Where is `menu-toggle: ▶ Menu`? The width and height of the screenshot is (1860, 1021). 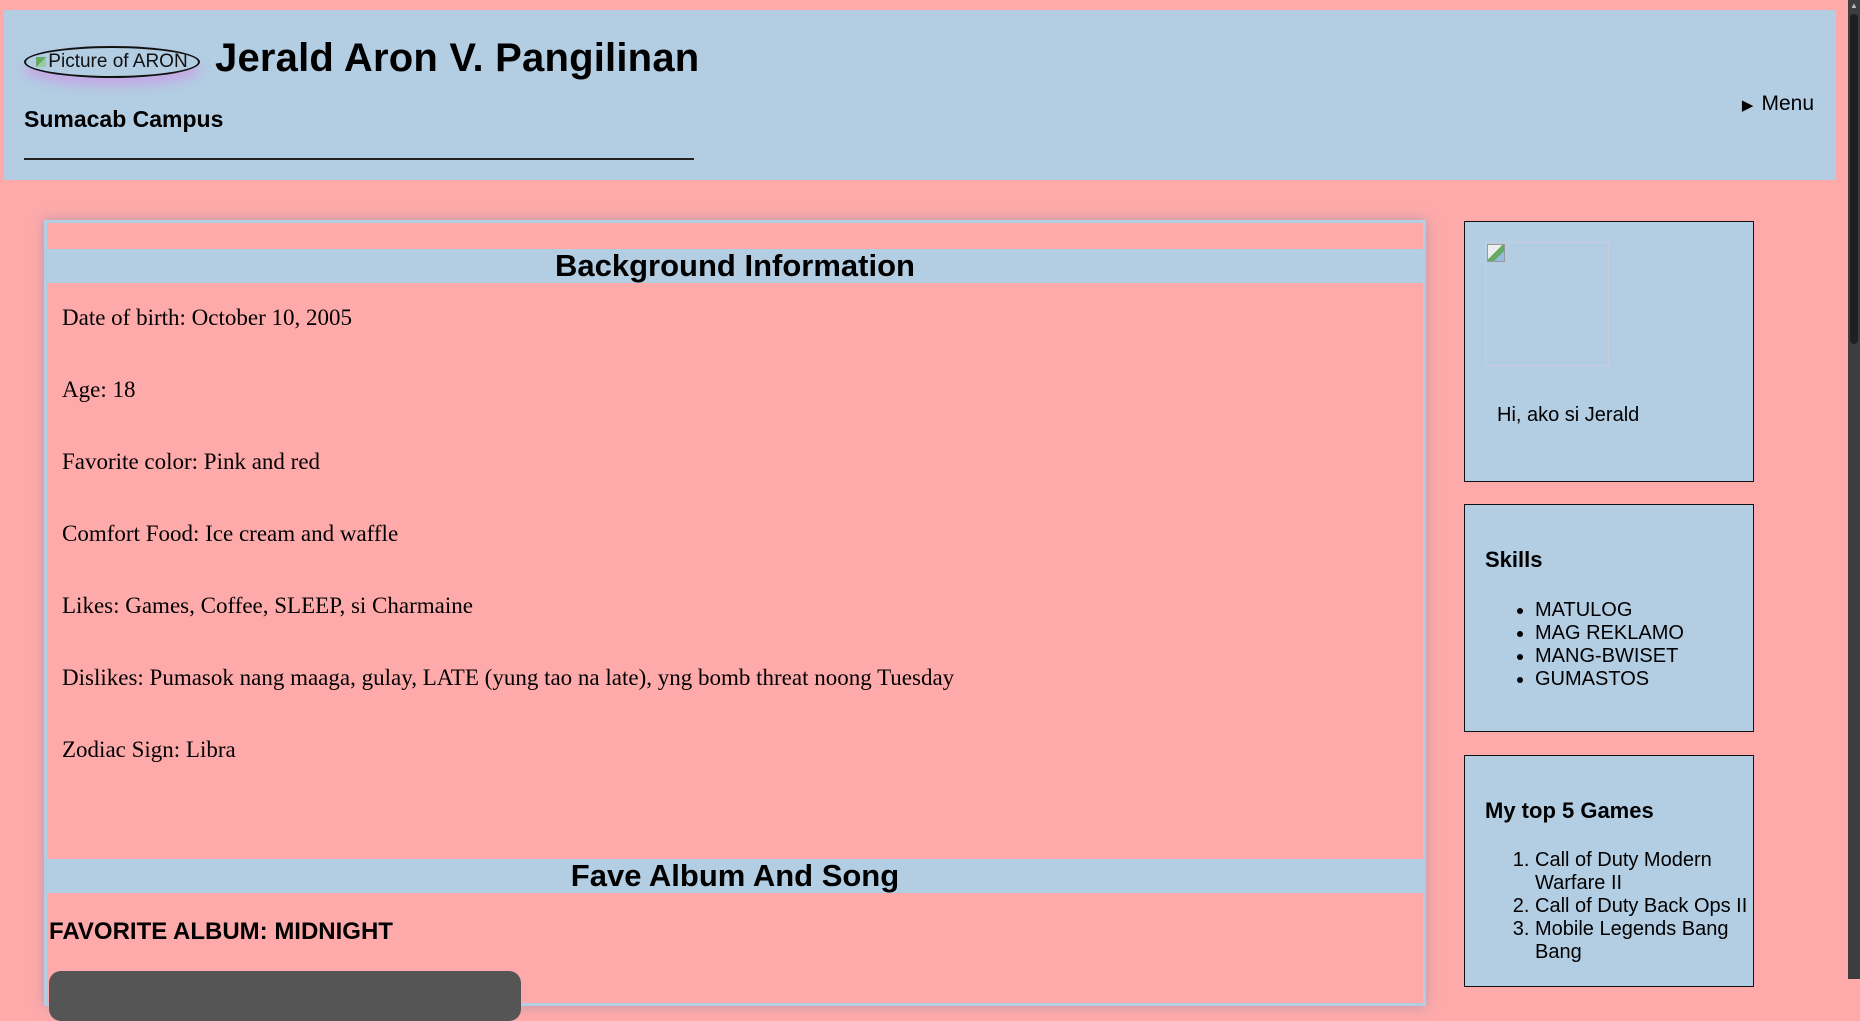
menu-toggle: ▶ Menu is located at coordinates (1778, 104).